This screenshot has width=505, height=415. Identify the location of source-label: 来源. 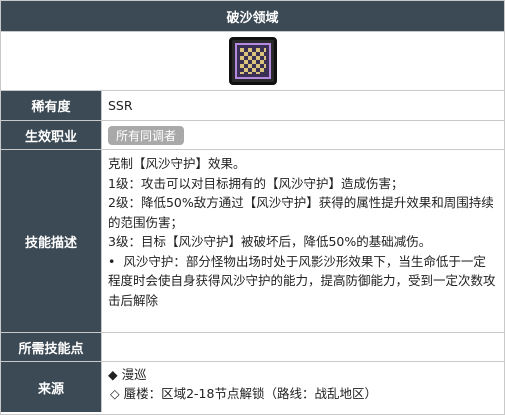
(51, 387).